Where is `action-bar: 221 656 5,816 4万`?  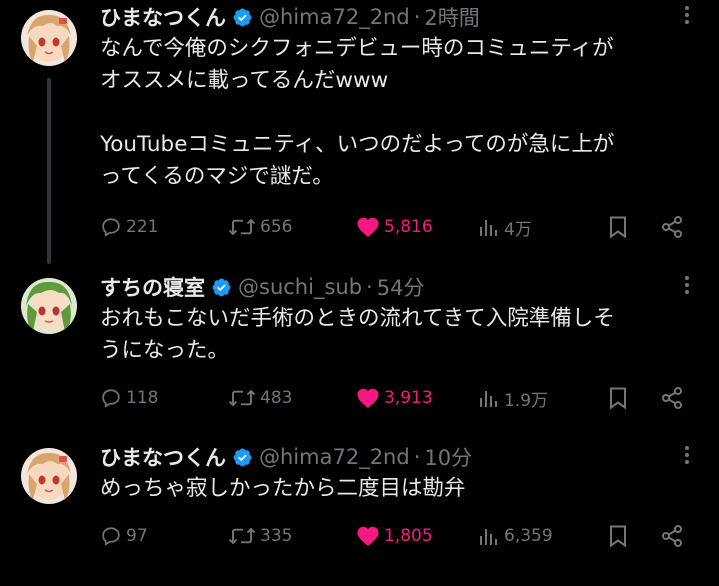
action-bar: 221 656 5,816 4万 is located at coordinates (398, 227).